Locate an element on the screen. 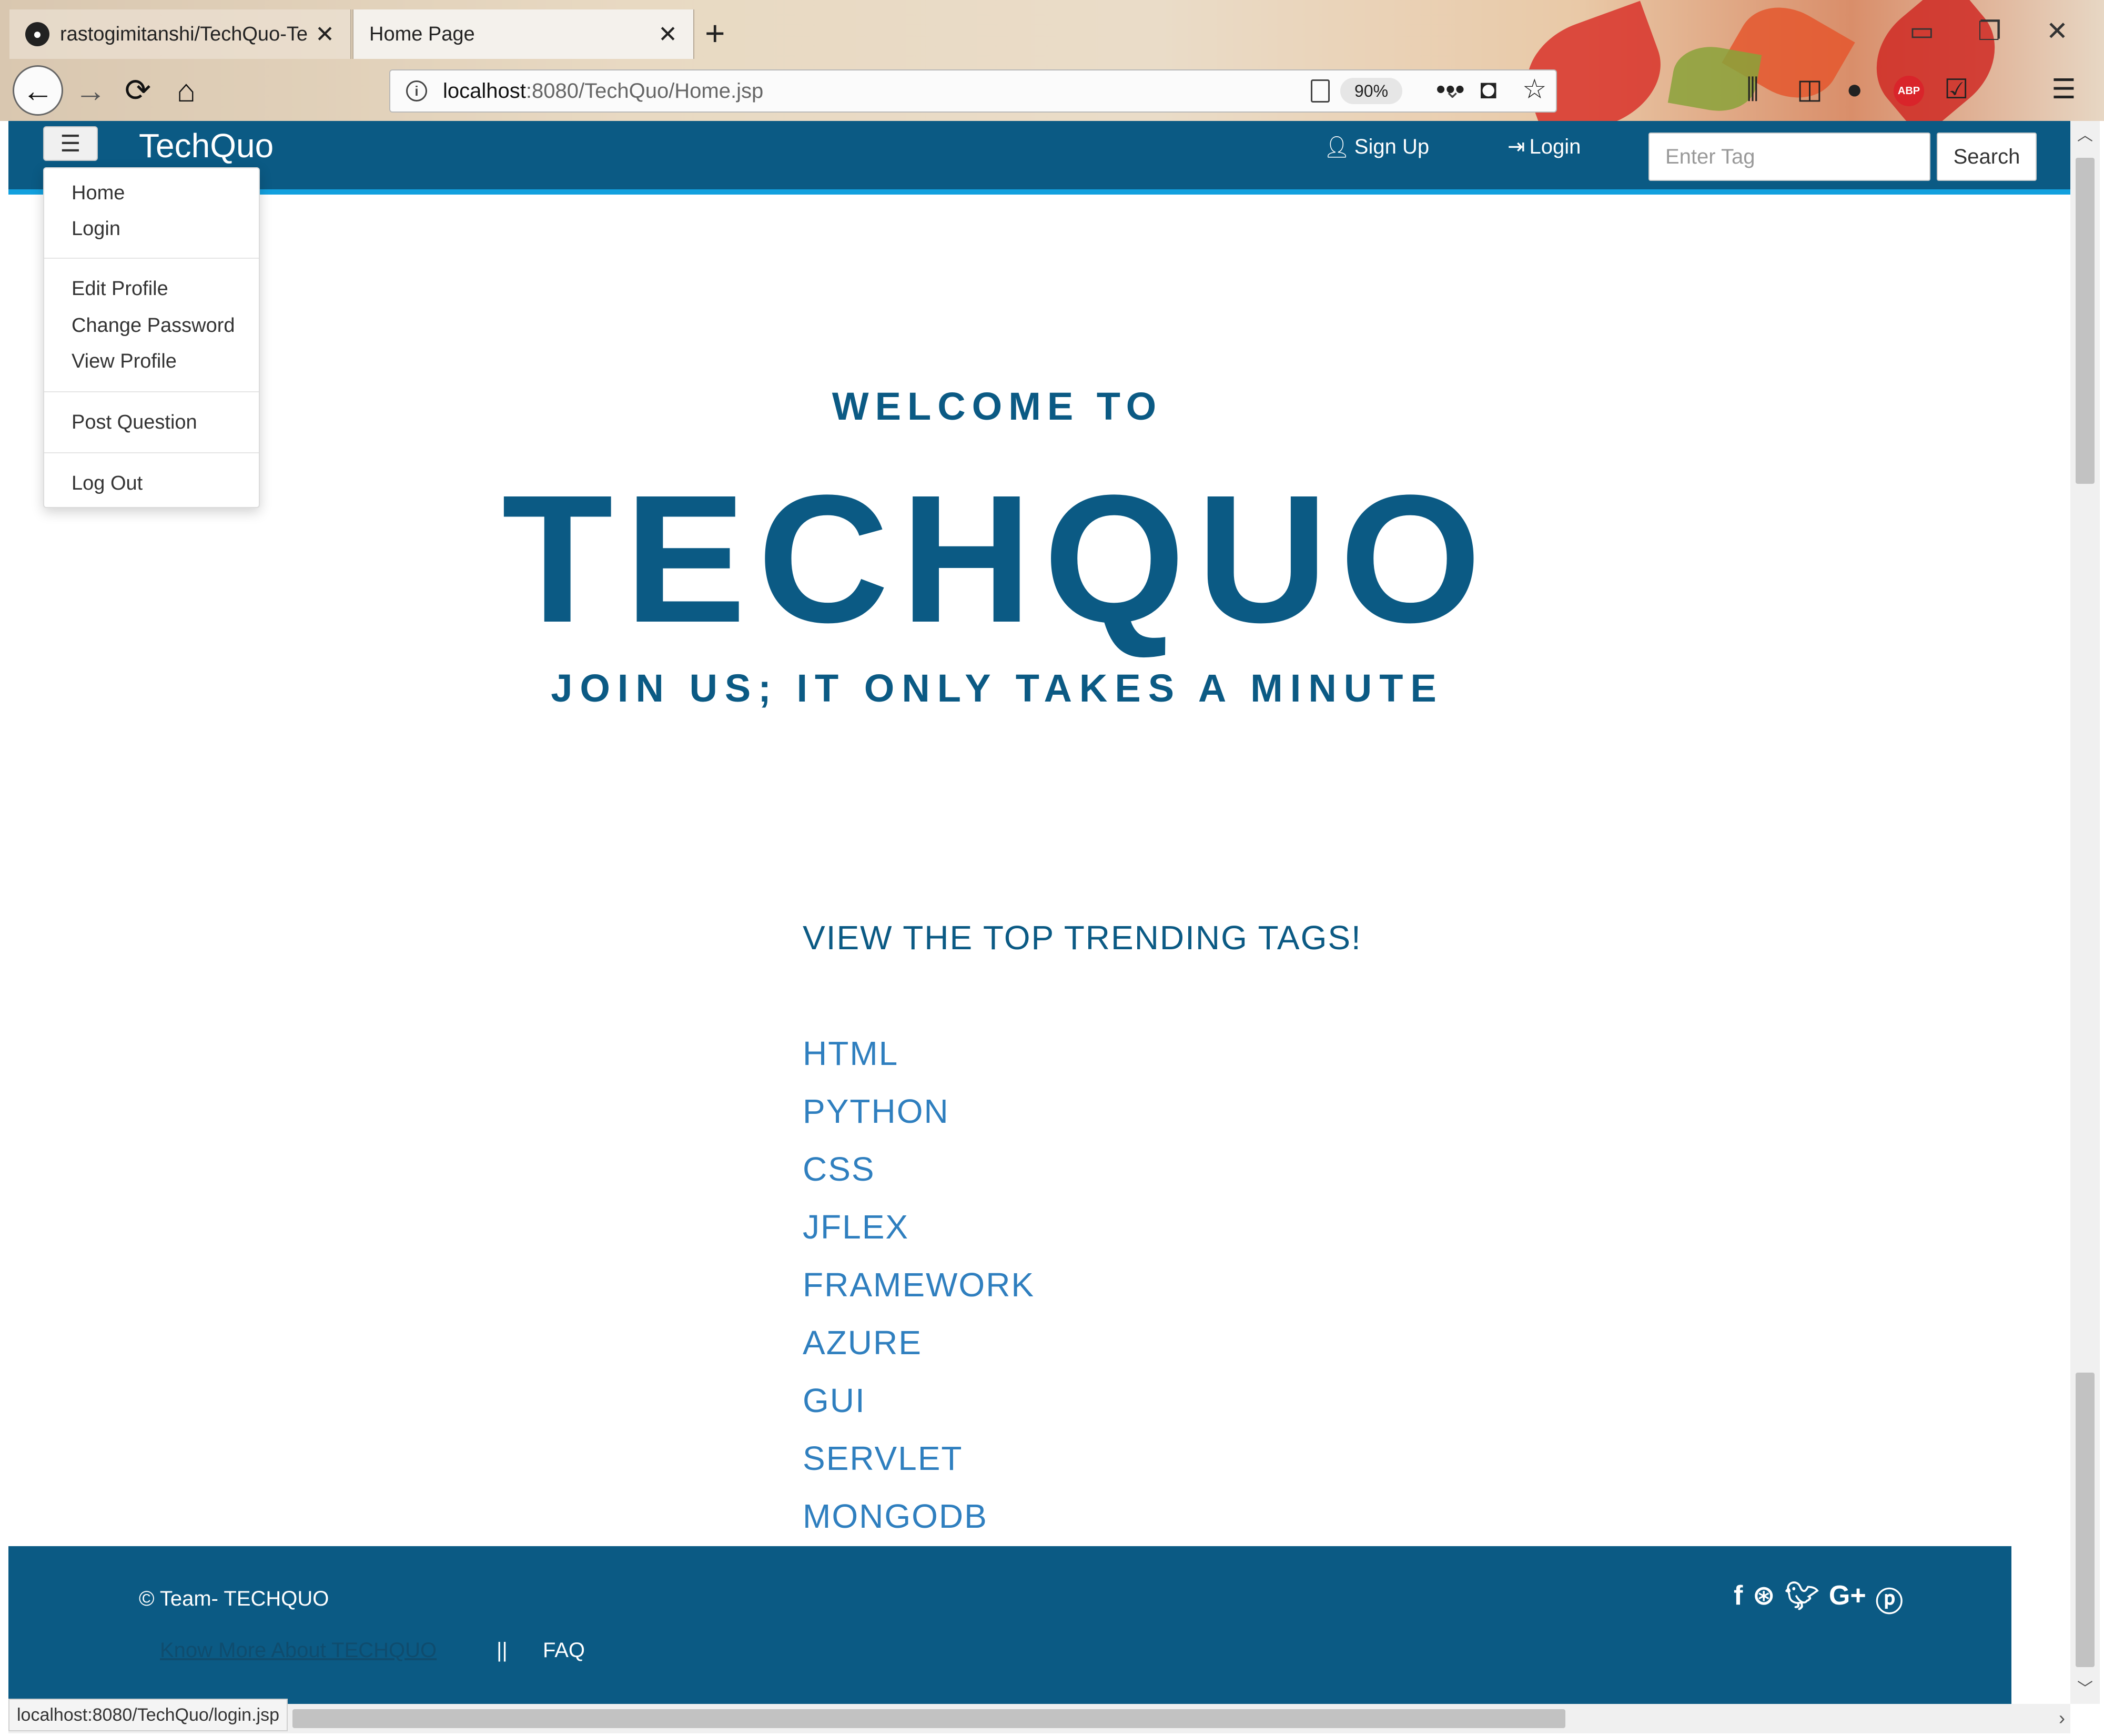 The width and height of the screenshot is (2104, 1736). info-icon: i is located at coordinates (416, 90).